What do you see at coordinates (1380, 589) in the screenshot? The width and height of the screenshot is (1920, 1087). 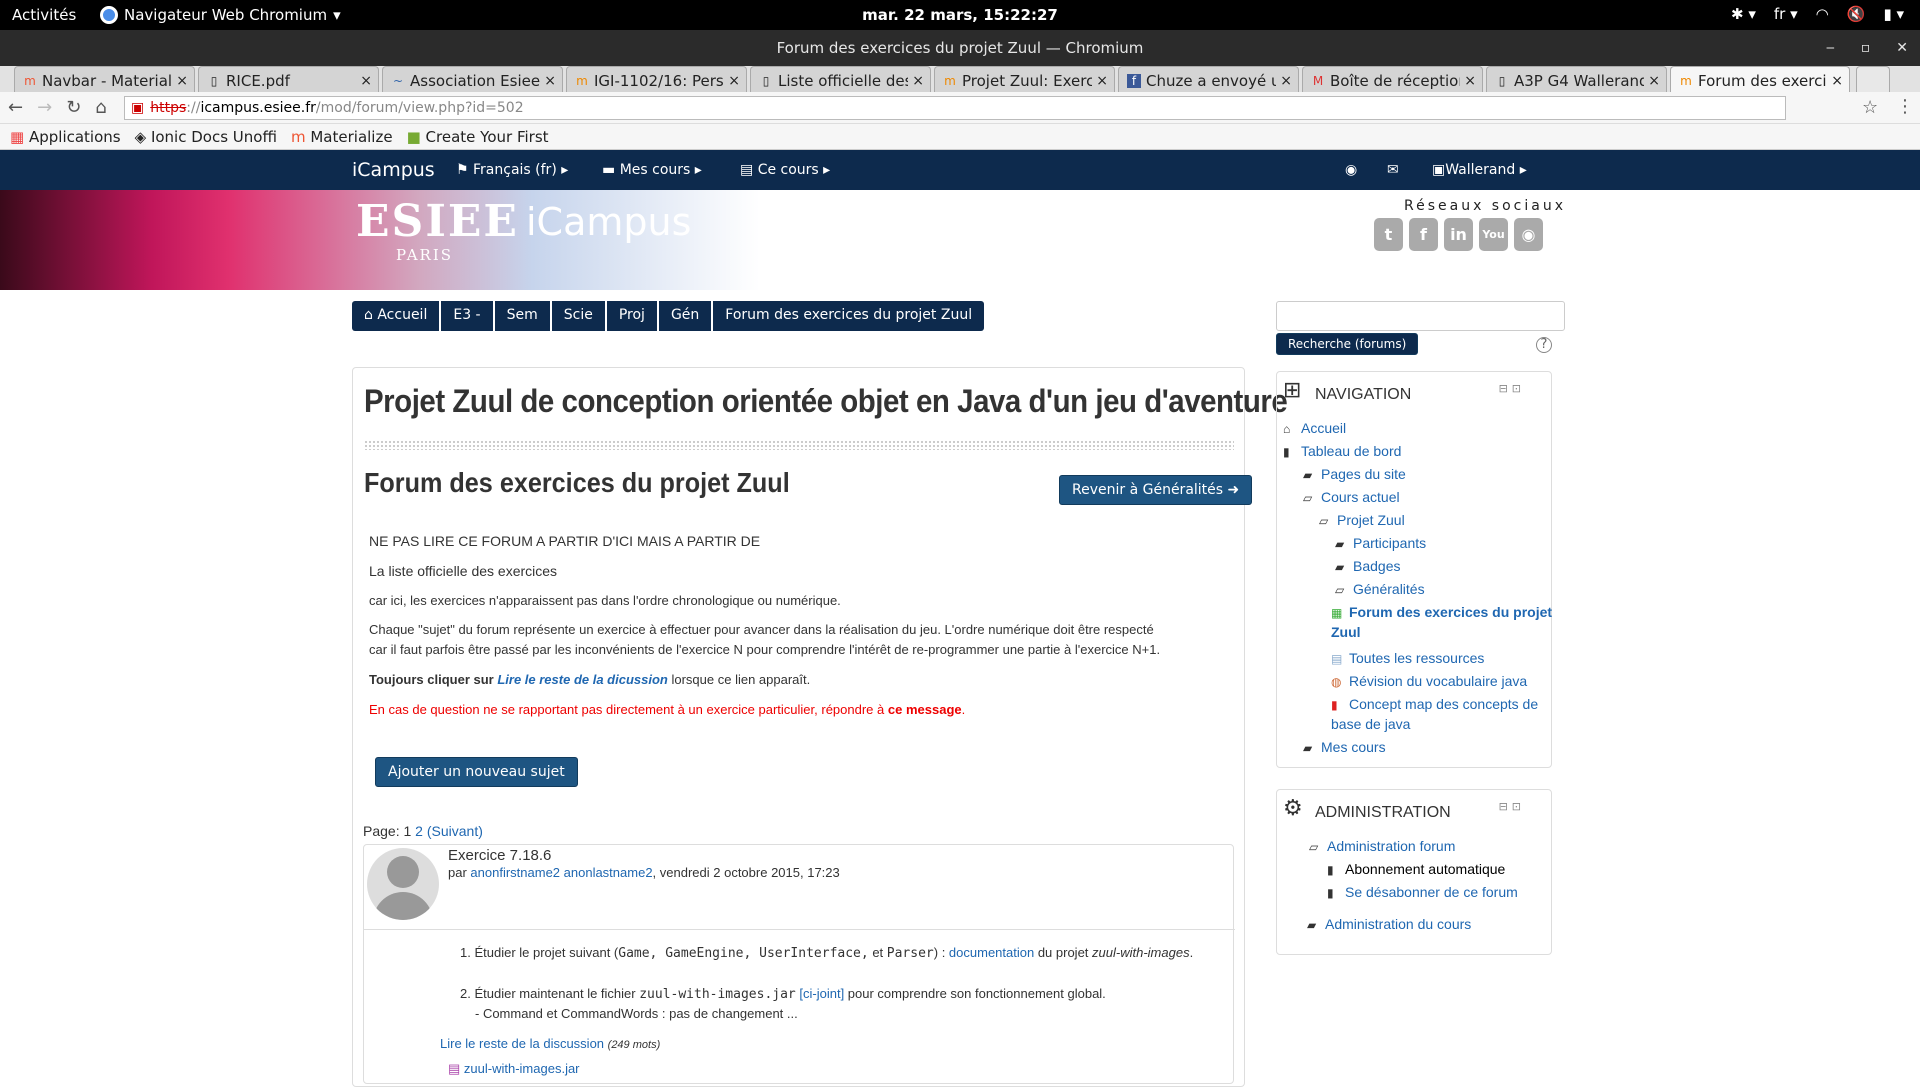 I see `nav-item-general: ▱ Généralités` at bounding box center [1380, 589].